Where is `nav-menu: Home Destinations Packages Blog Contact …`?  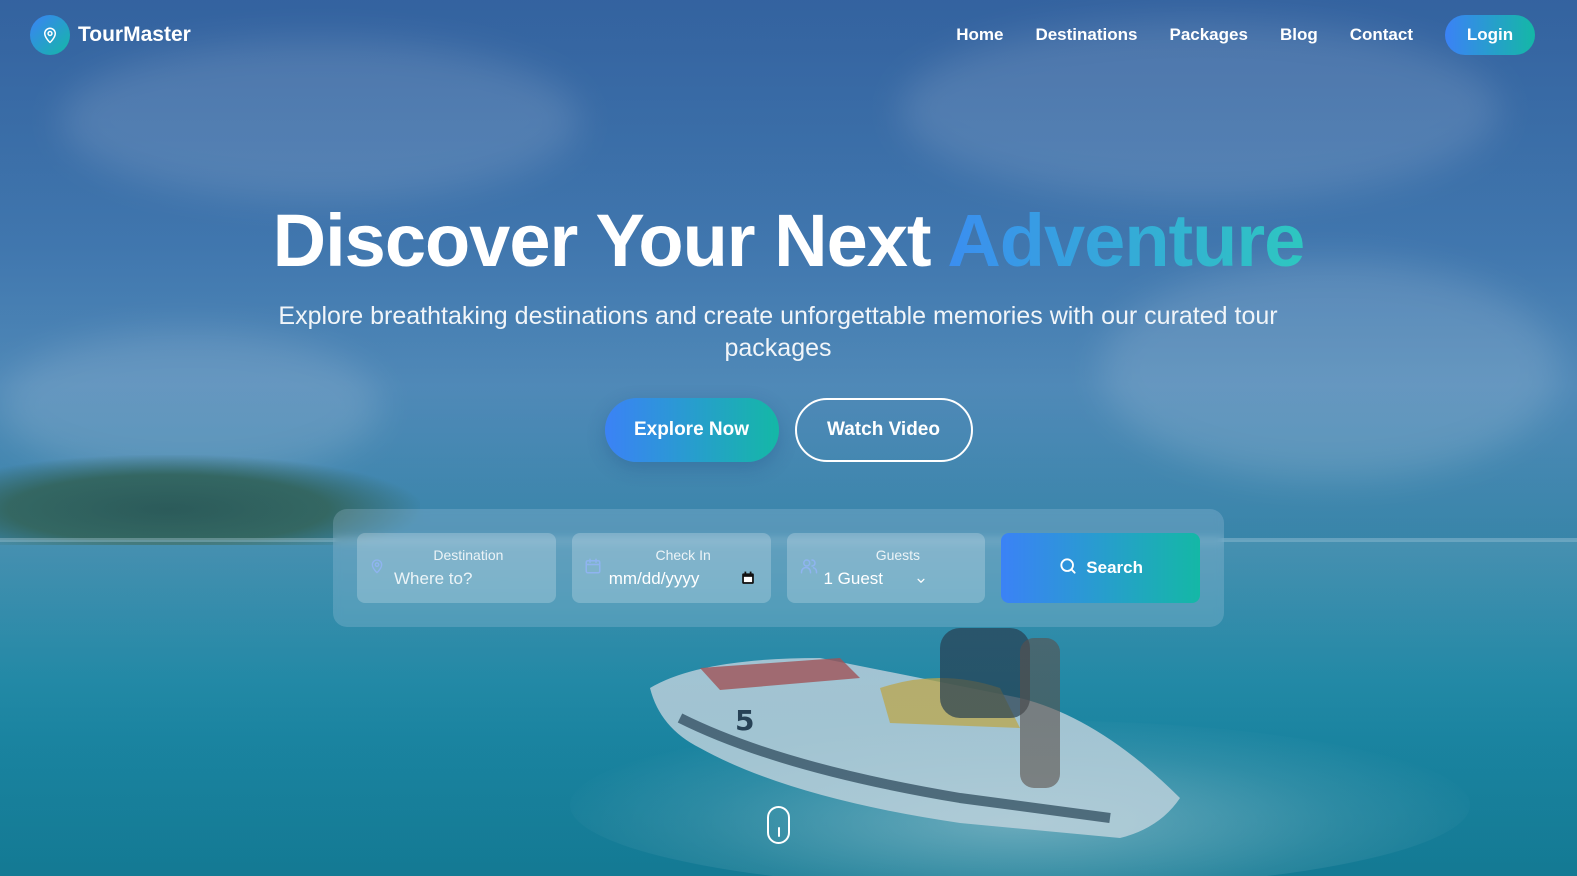
nav-menu: Home Destinations Packages Blog Contact … is located at coordinates (1245, 35).